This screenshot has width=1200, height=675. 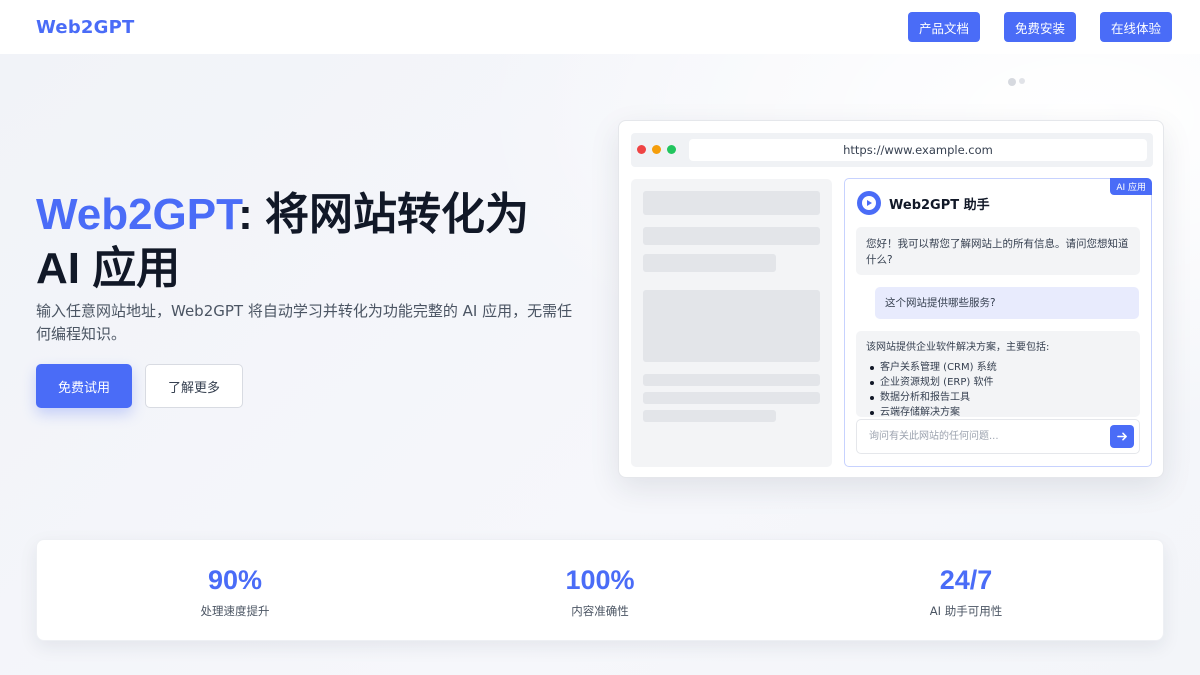 I want to click on top-nav: Web2GPT 产品文档 免费安装 在线体验, so click(x=600, y=27).